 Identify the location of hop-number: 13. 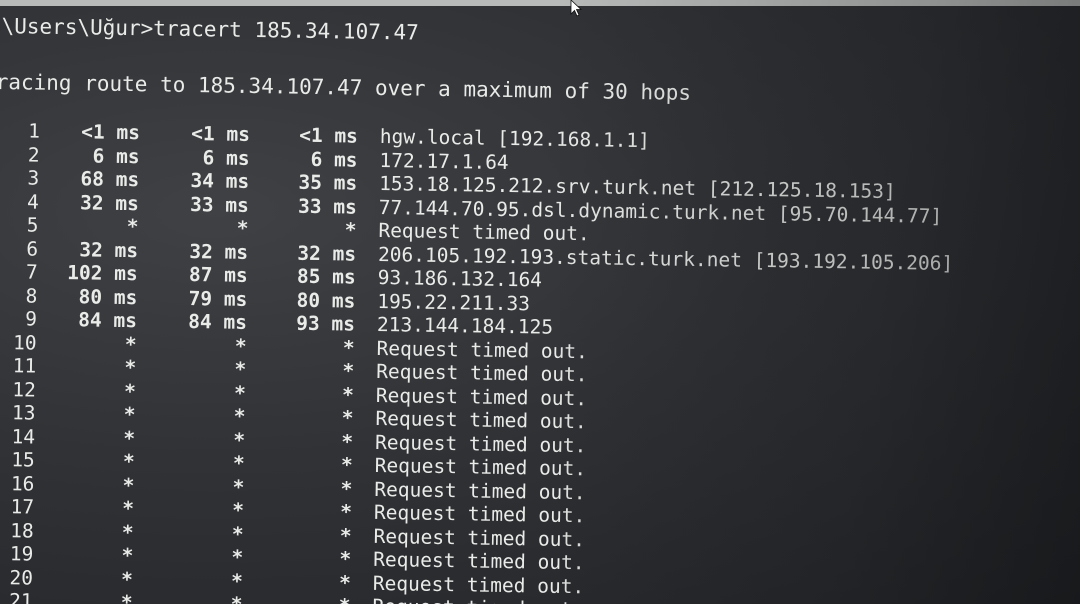
(23, 413).